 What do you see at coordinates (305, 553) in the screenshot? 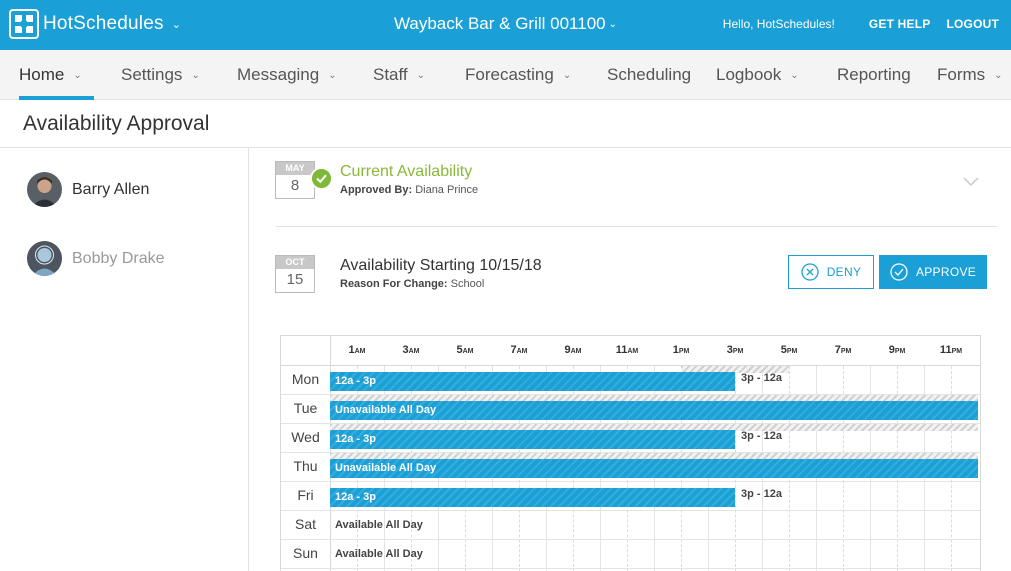
I see `day-label: Sun` at bounding box center [305, 553].